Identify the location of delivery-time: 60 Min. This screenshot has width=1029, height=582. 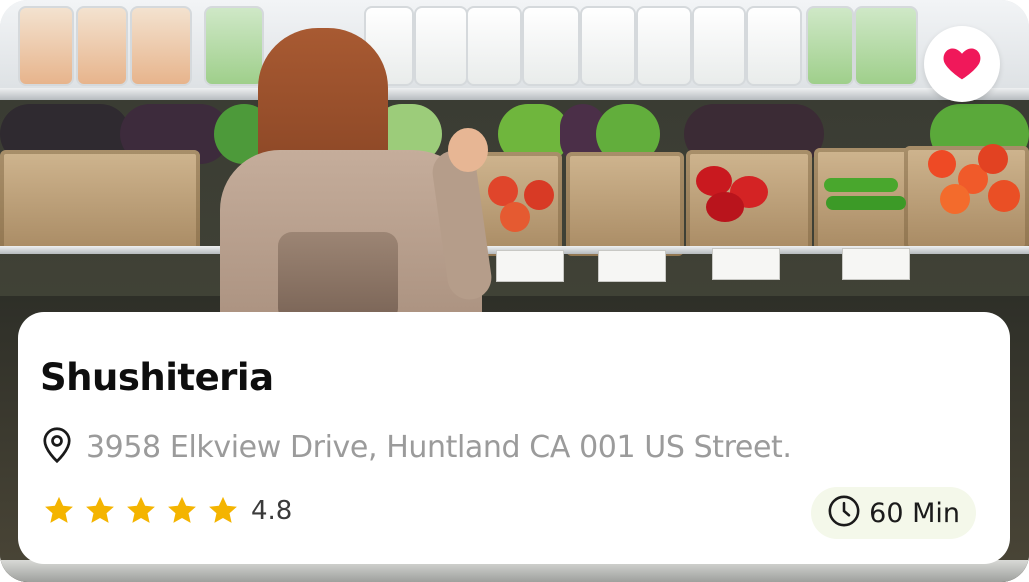
(914, 513).